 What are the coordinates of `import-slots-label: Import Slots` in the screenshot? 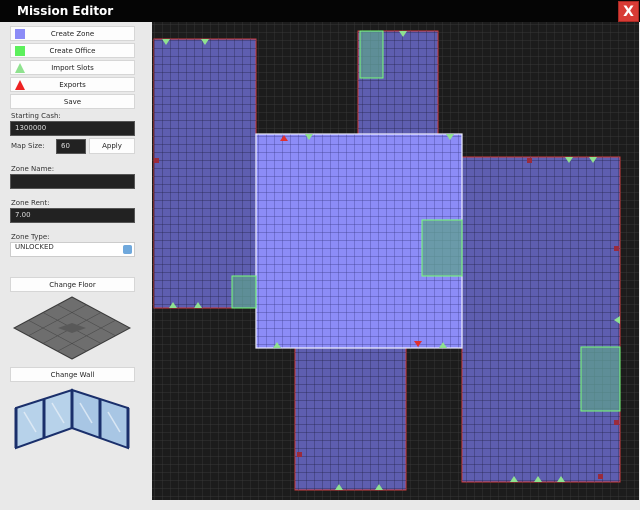 It's located at (72, 67).